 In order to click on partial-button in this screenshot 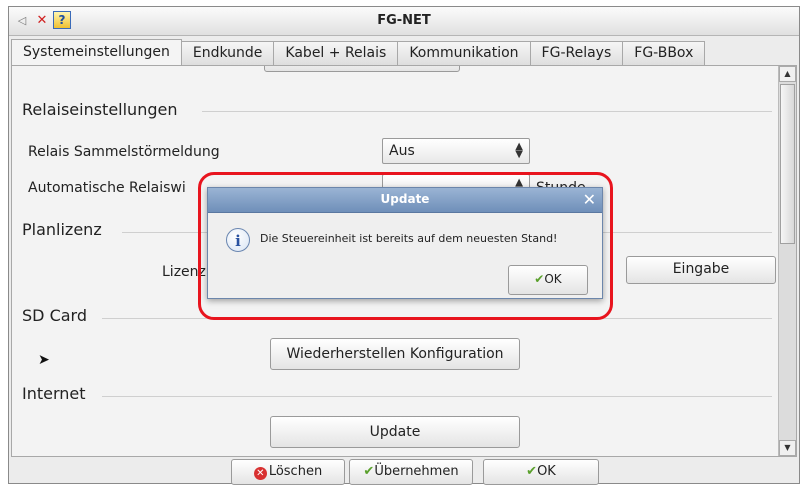, I will do `click(362, 69)`.